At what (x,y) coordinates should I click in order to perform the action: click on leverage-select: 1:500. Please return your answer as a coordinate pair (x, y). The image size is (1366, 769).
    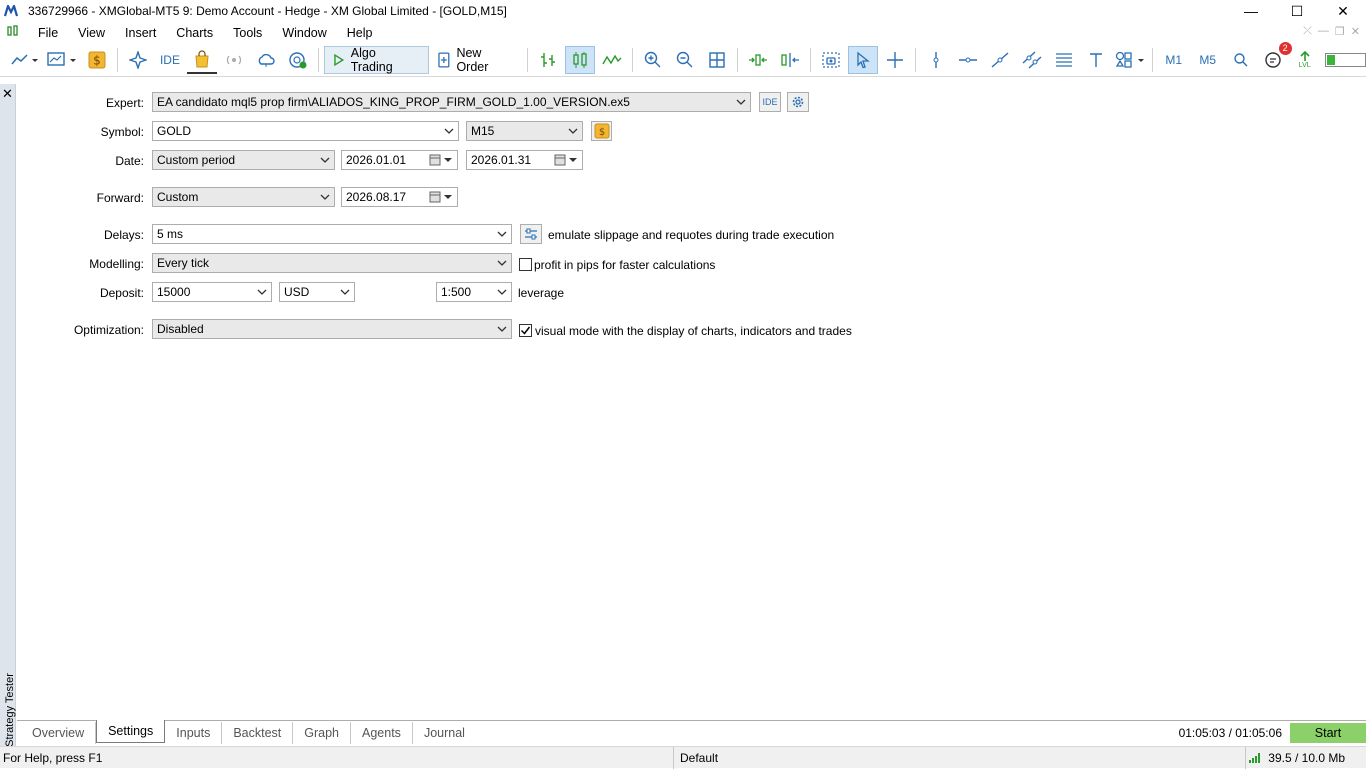
    Looking at the image, I should click on (474, 292).